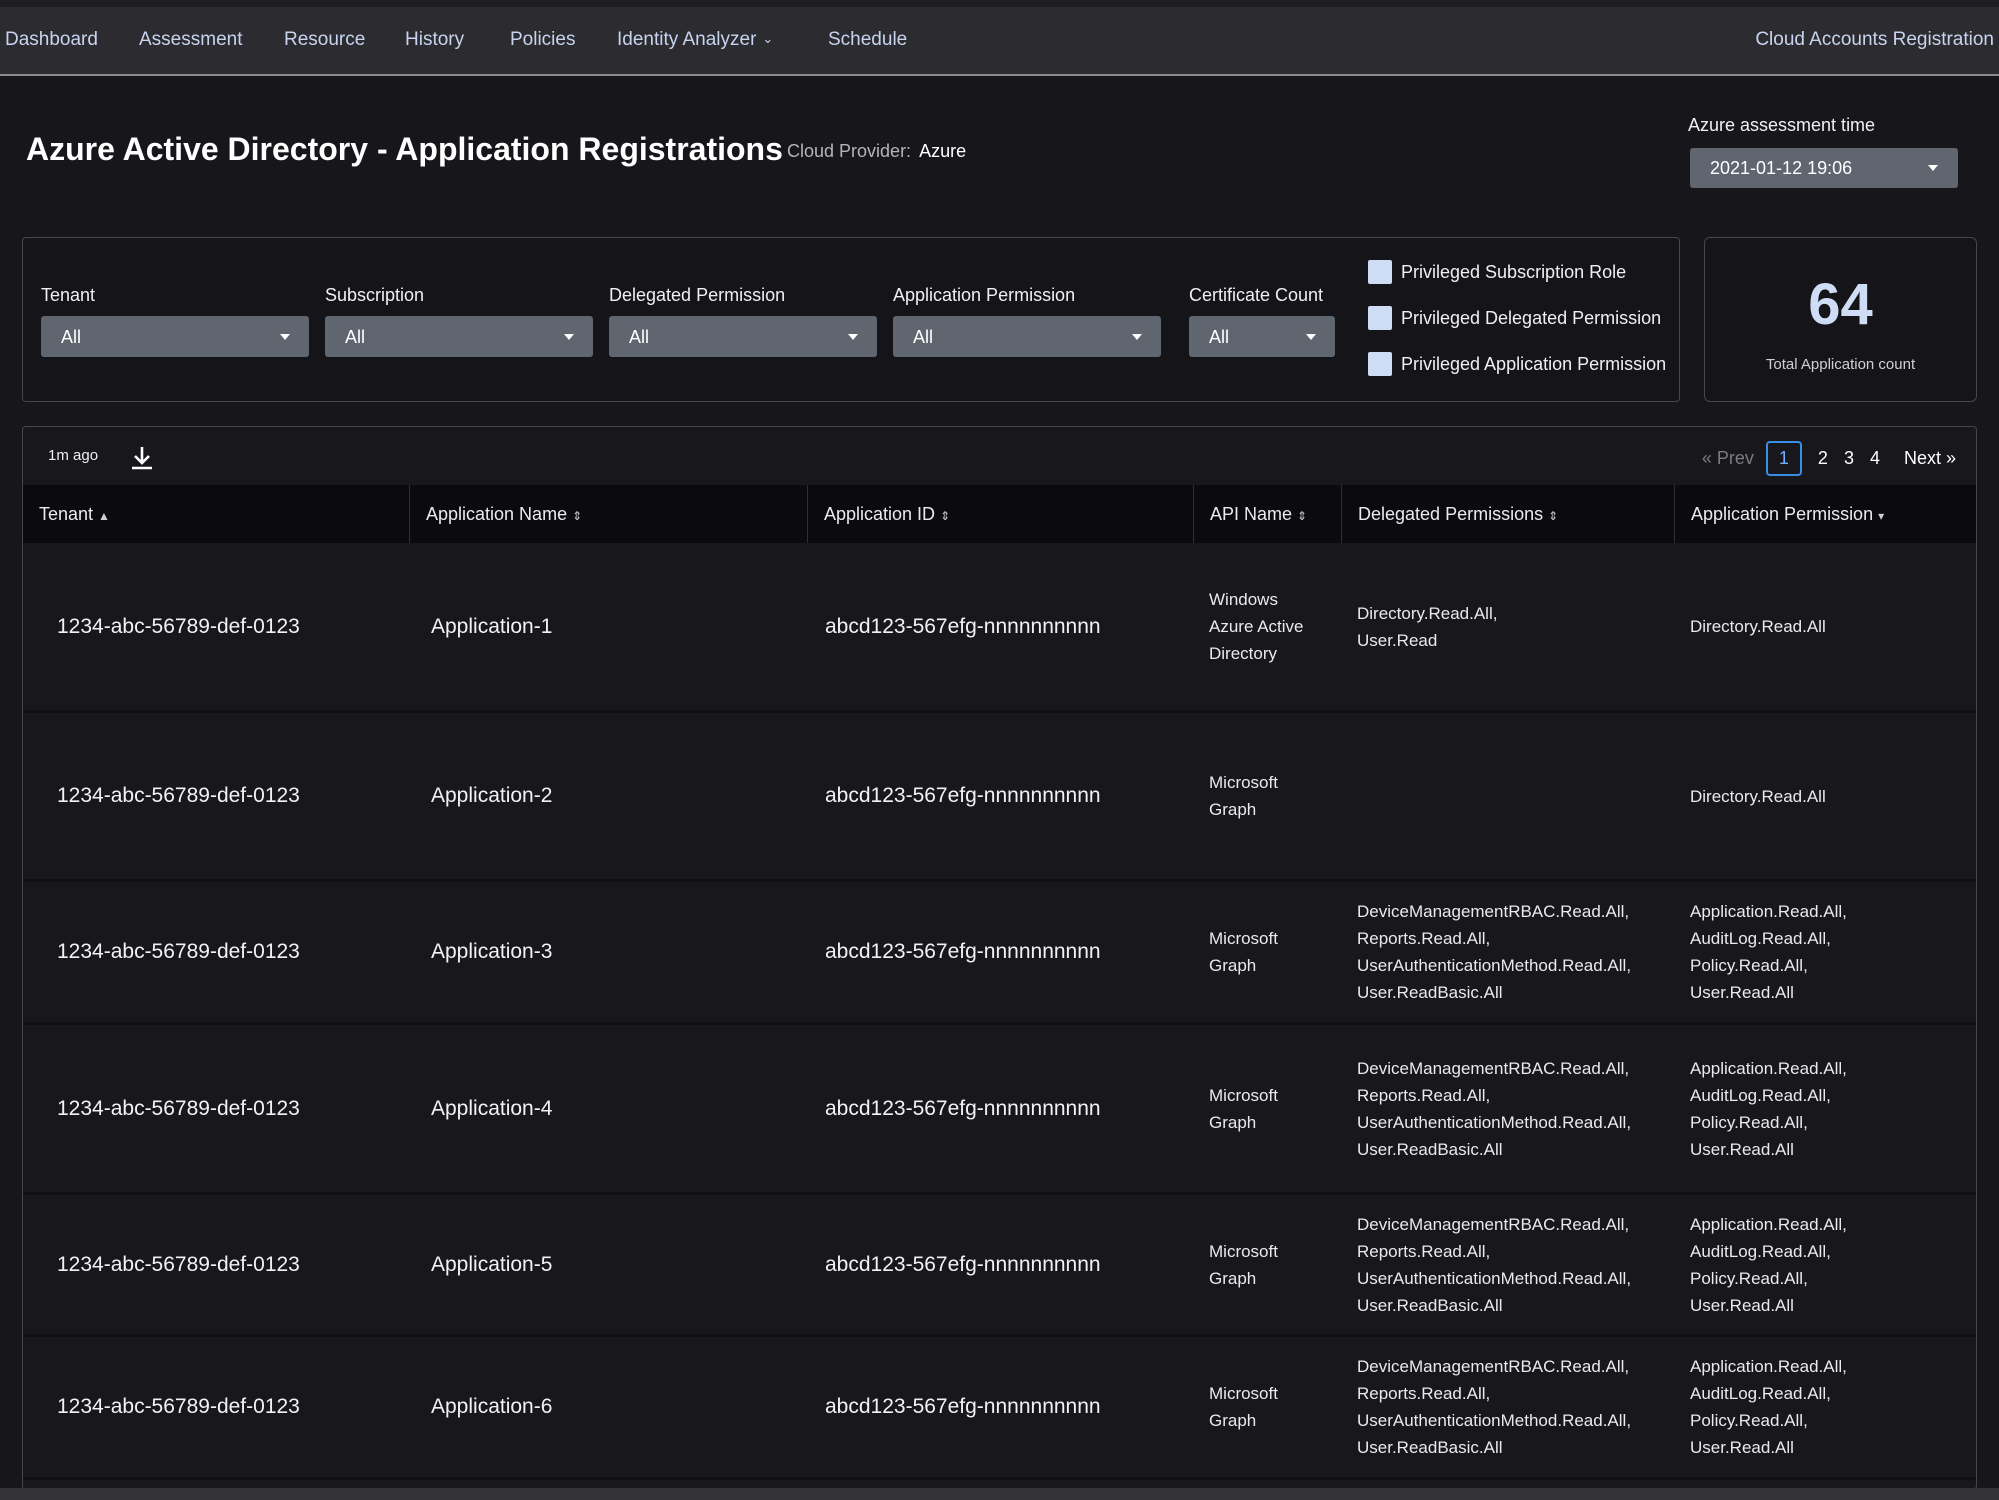  I want to click on certificate-count-select: All, so click(1262, 336).